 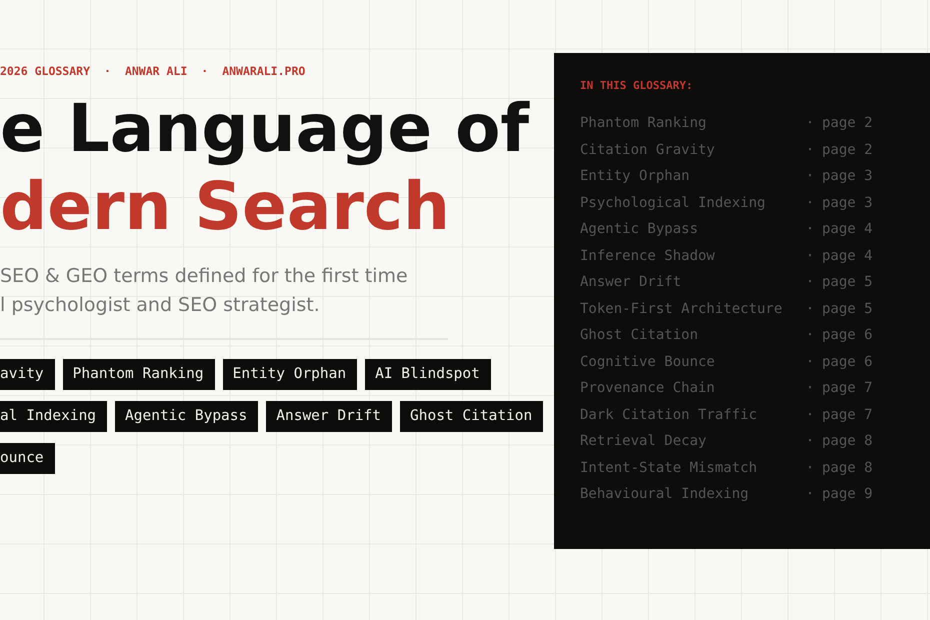 I want to click on term-text: Token-First Architecture, so click(x=682, y=308).